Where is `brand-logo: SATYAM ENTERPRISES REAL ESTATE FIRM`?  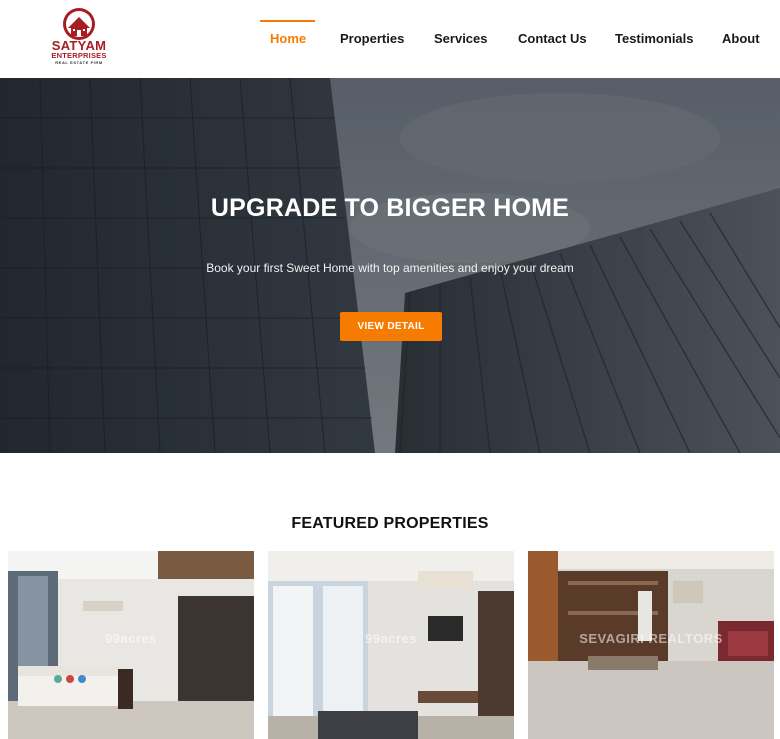
brand-logo: SATYAM ENTERPRISES REAL ESTATE FIRM is located at coordinates (79, 37).